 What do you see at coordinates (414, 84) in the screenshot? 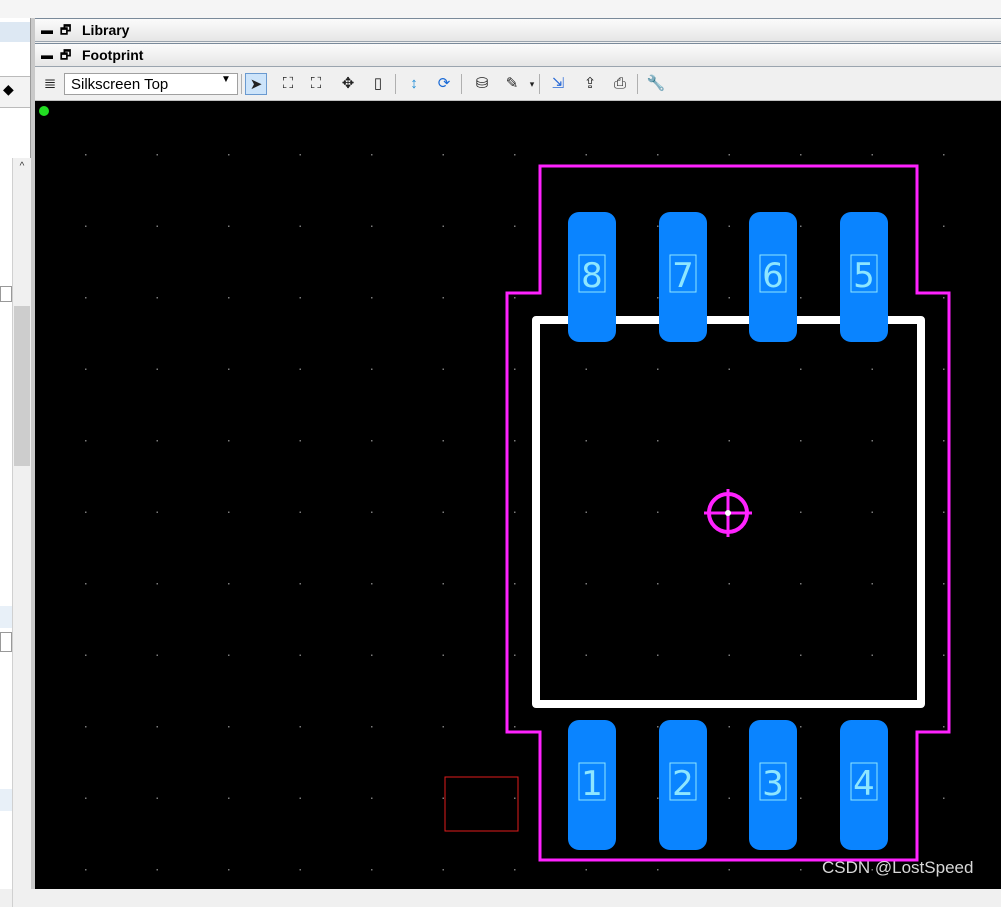
I see `flip-icon: ↕` at bounding box center [414, 84].